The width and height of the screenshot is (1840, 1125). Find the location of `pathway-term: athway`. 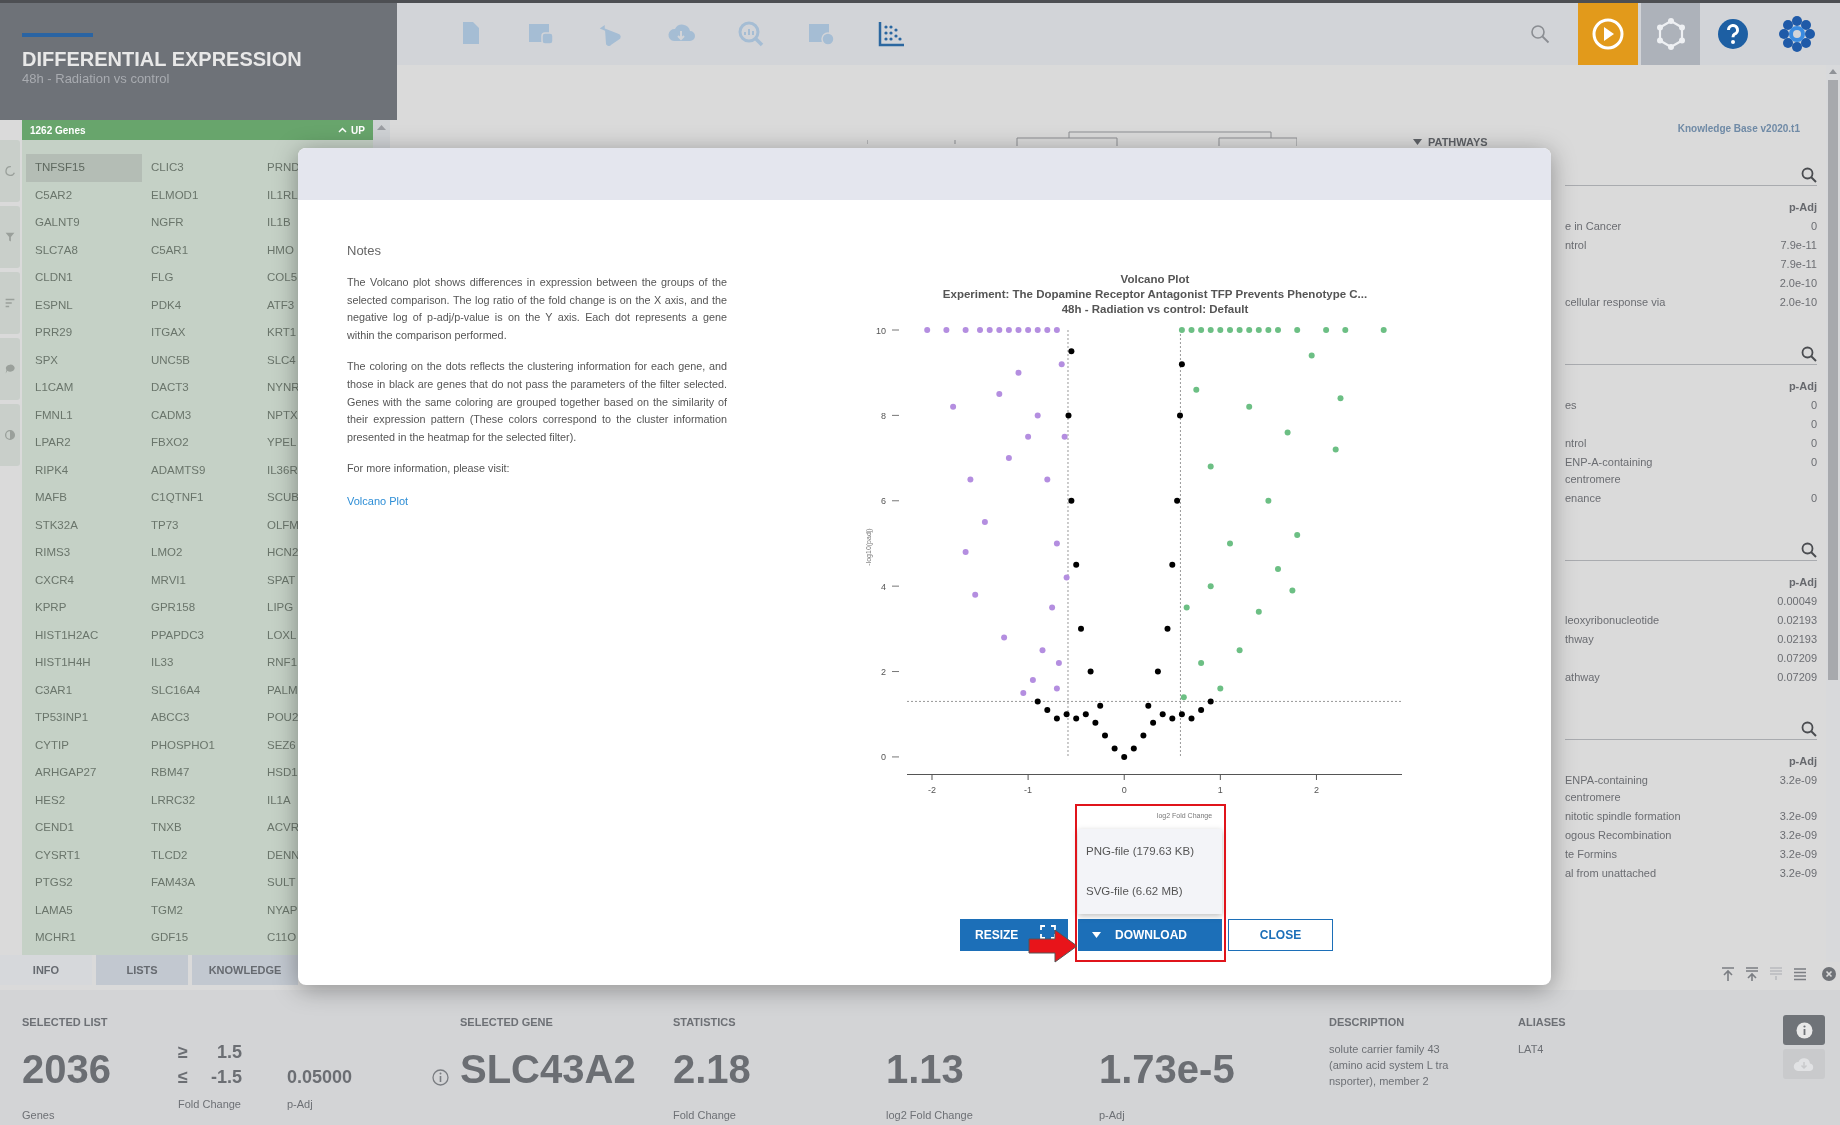

pathway-term: athway is located at coordinates (1582, 677).